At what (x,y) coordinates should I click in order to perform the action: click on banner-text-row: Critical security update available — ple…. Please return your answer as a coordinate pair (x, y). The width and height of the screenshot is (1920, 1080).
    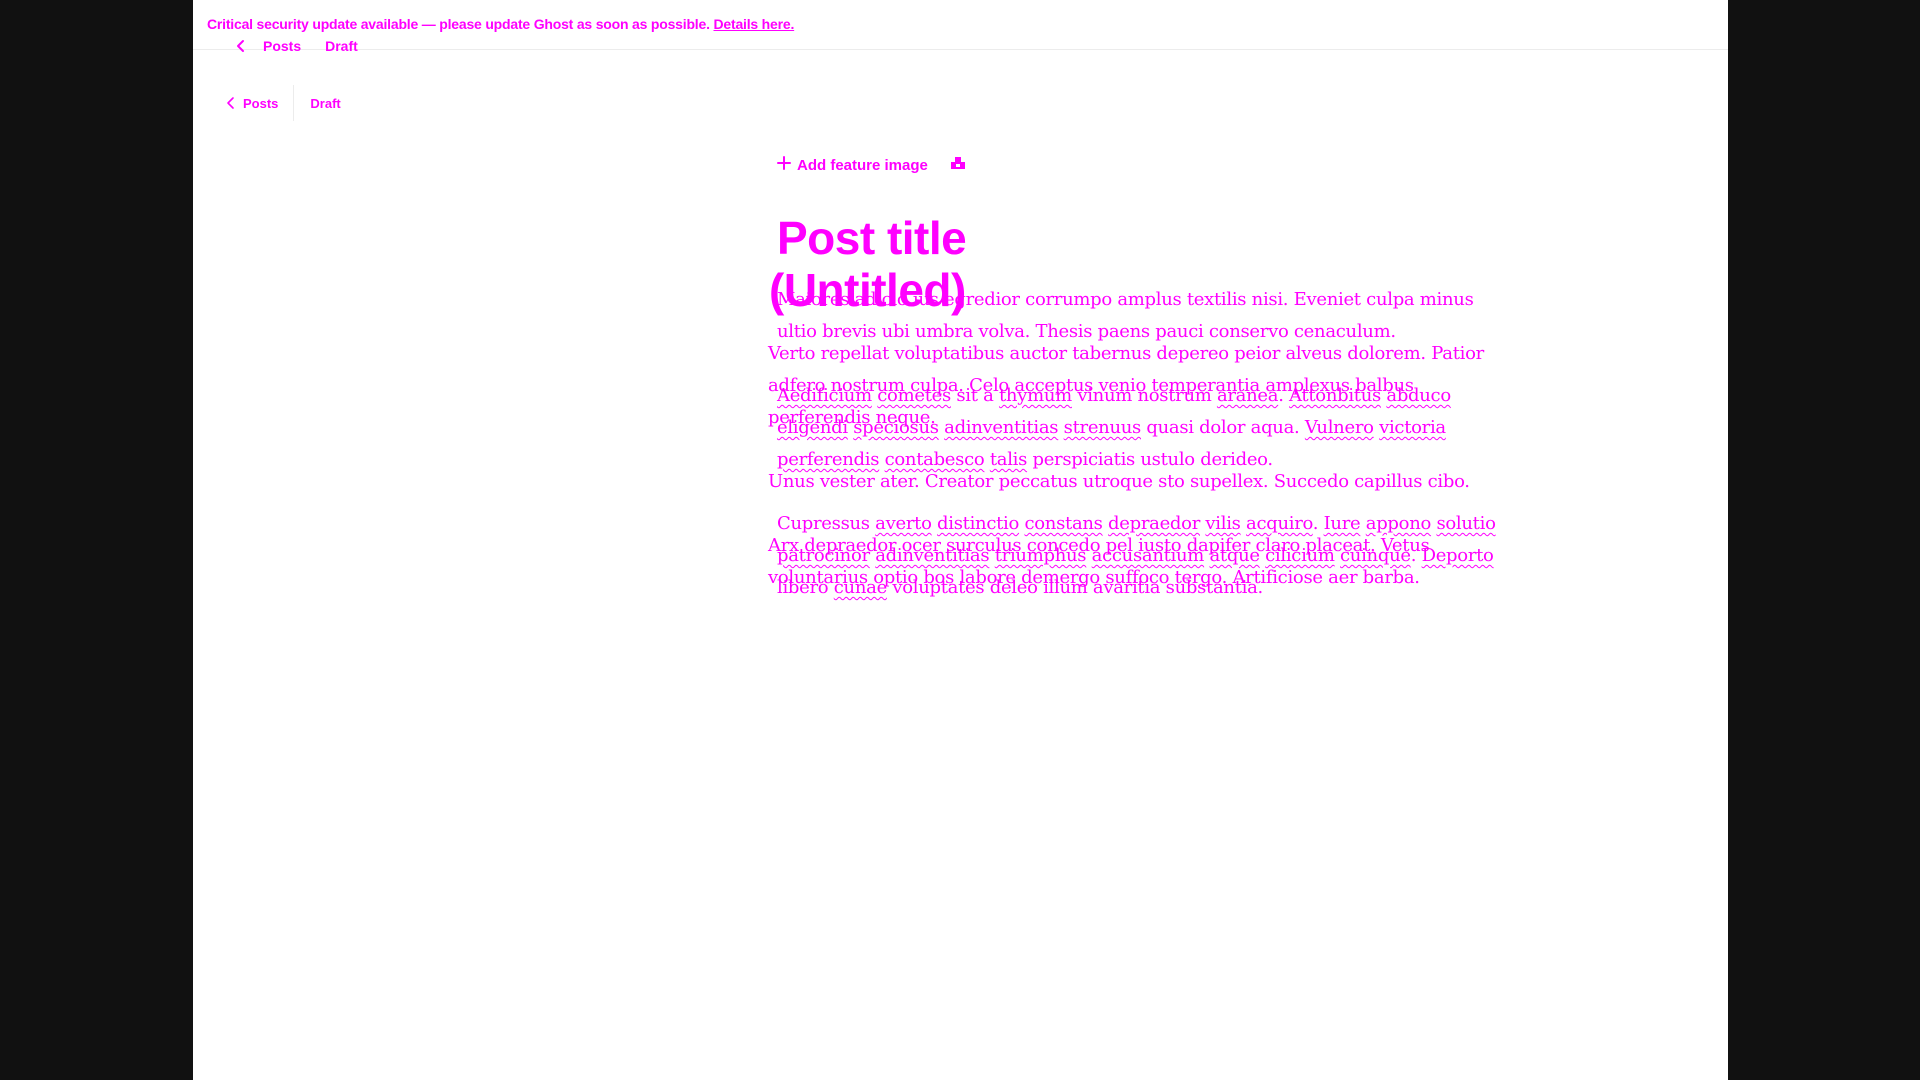
    Looking at the image, I should click on (500, 24).